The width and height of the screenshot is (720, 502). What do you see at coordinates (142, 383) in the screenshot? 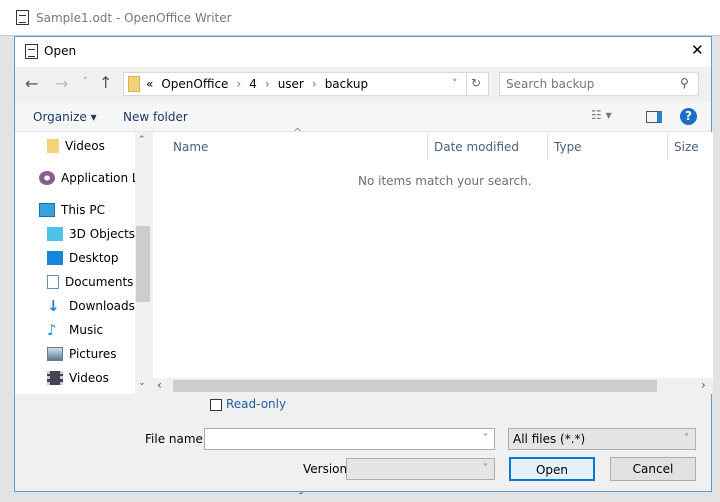
I see `scroll-down-icon: ⌄` at bounding box center [142, 383].